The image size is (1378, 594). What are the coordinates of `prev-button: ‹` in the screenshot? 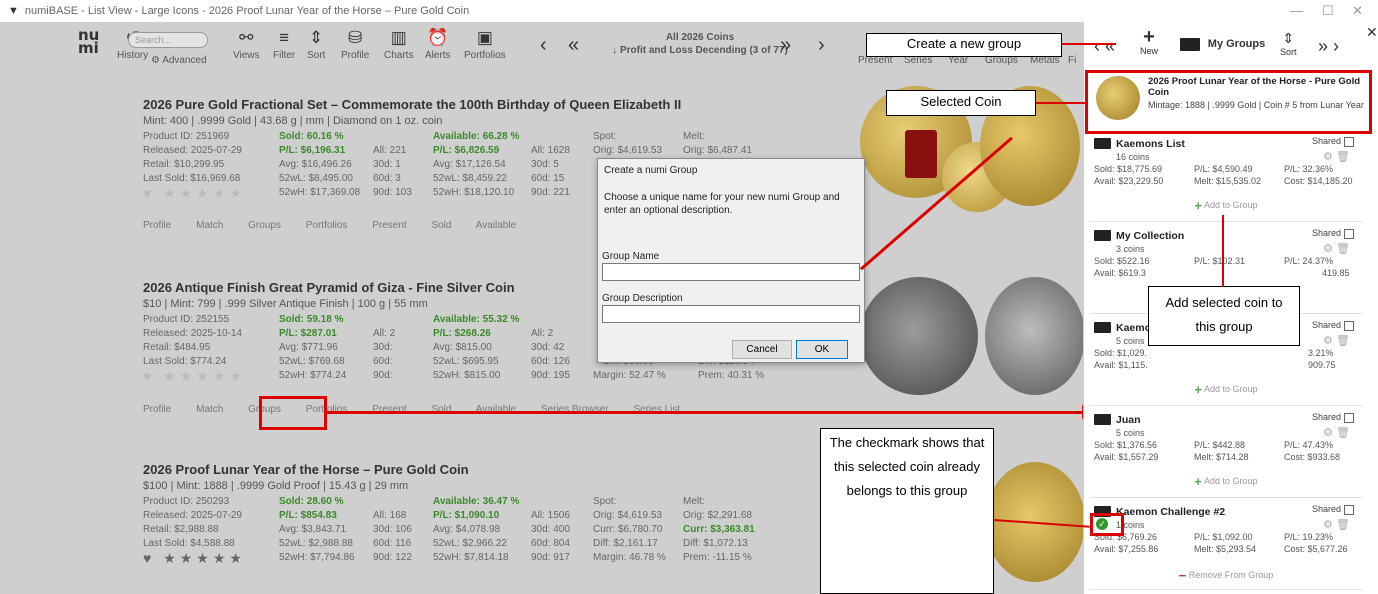 It's located at (543, 45).